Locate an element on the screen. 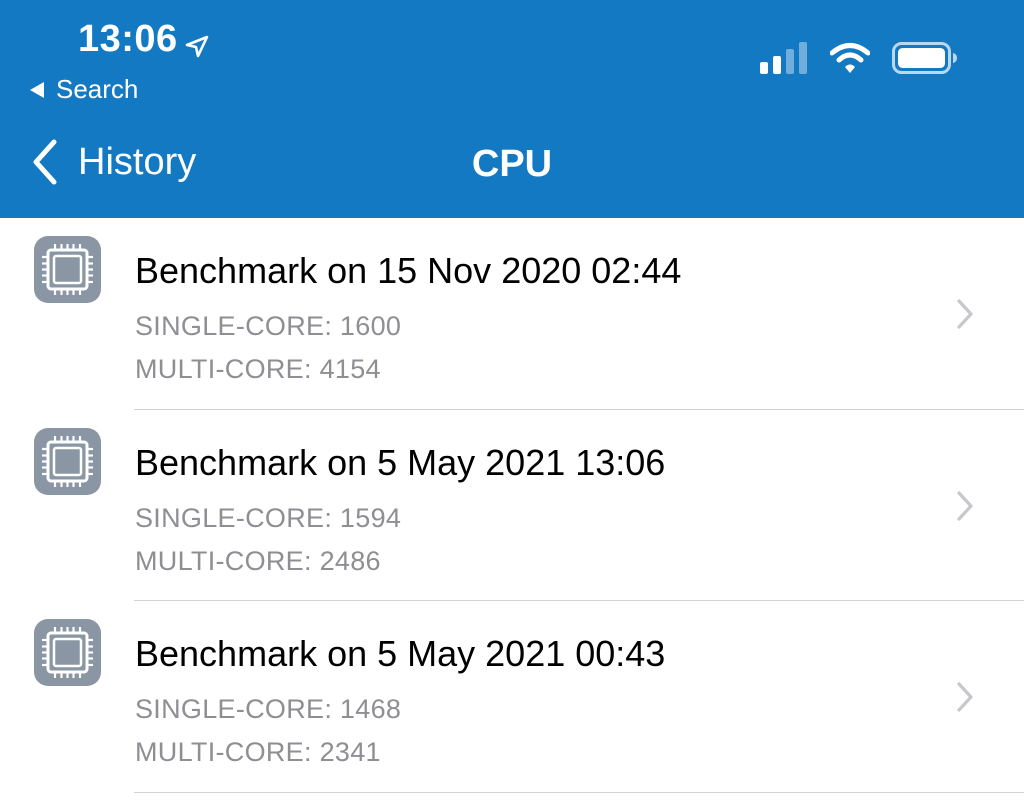 This screenshot has width=1024, height=800. multi-core-score: MULTI-CORE: 2486 is located at coordinates (258, 560).